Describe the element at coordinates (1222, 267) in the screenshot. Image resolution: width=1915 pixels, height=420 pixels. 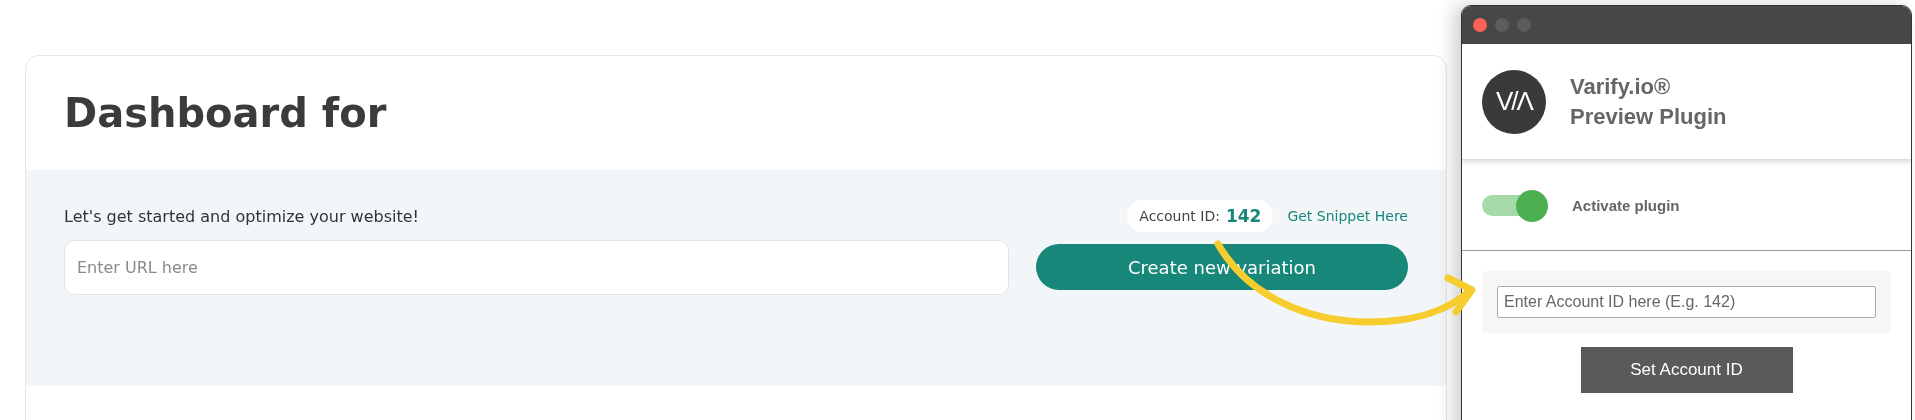
I see `create-variation-button: Create new variation` at that location.